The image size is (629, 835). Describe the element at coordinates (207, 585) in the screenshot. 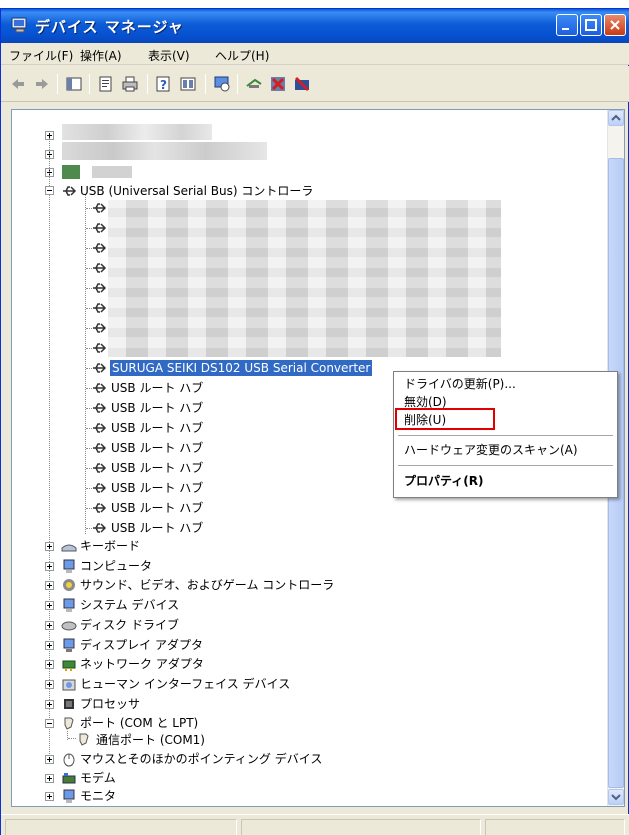

I see `category-label: サウンド、ビデオ、およびゲーム コントローラ` at that location.